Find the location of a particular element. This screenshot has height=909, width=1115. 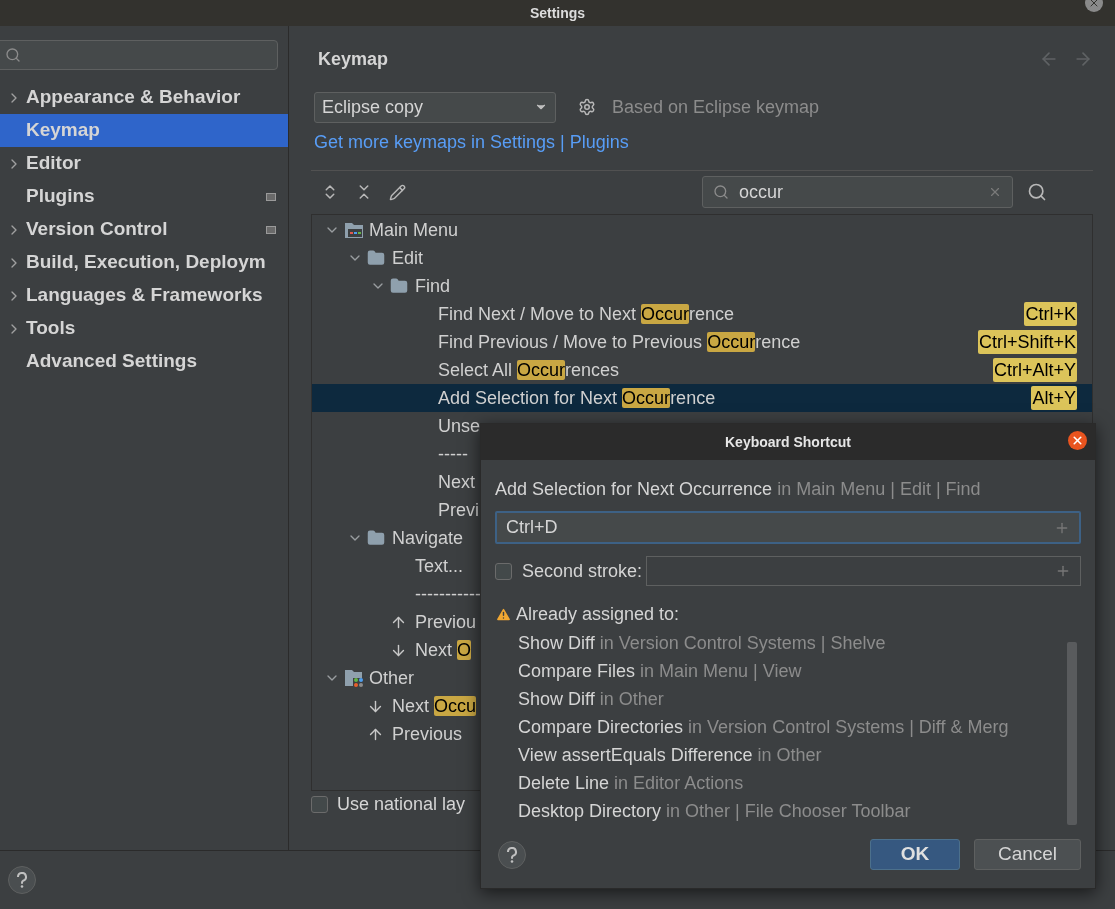

conflict-item: Show Diff in Version Control Systems | Shelve is located at coordinates (702, 644).